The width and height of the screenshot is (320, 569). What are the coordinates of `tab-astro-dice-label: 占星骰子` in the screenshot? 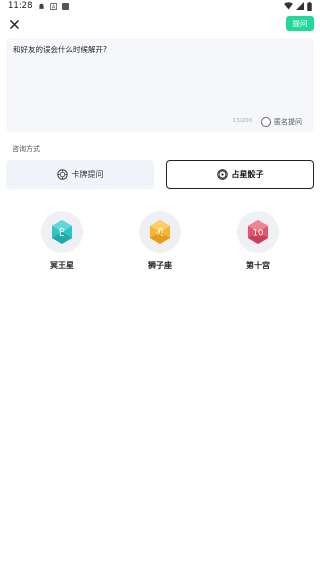 It's located at (247, 174).